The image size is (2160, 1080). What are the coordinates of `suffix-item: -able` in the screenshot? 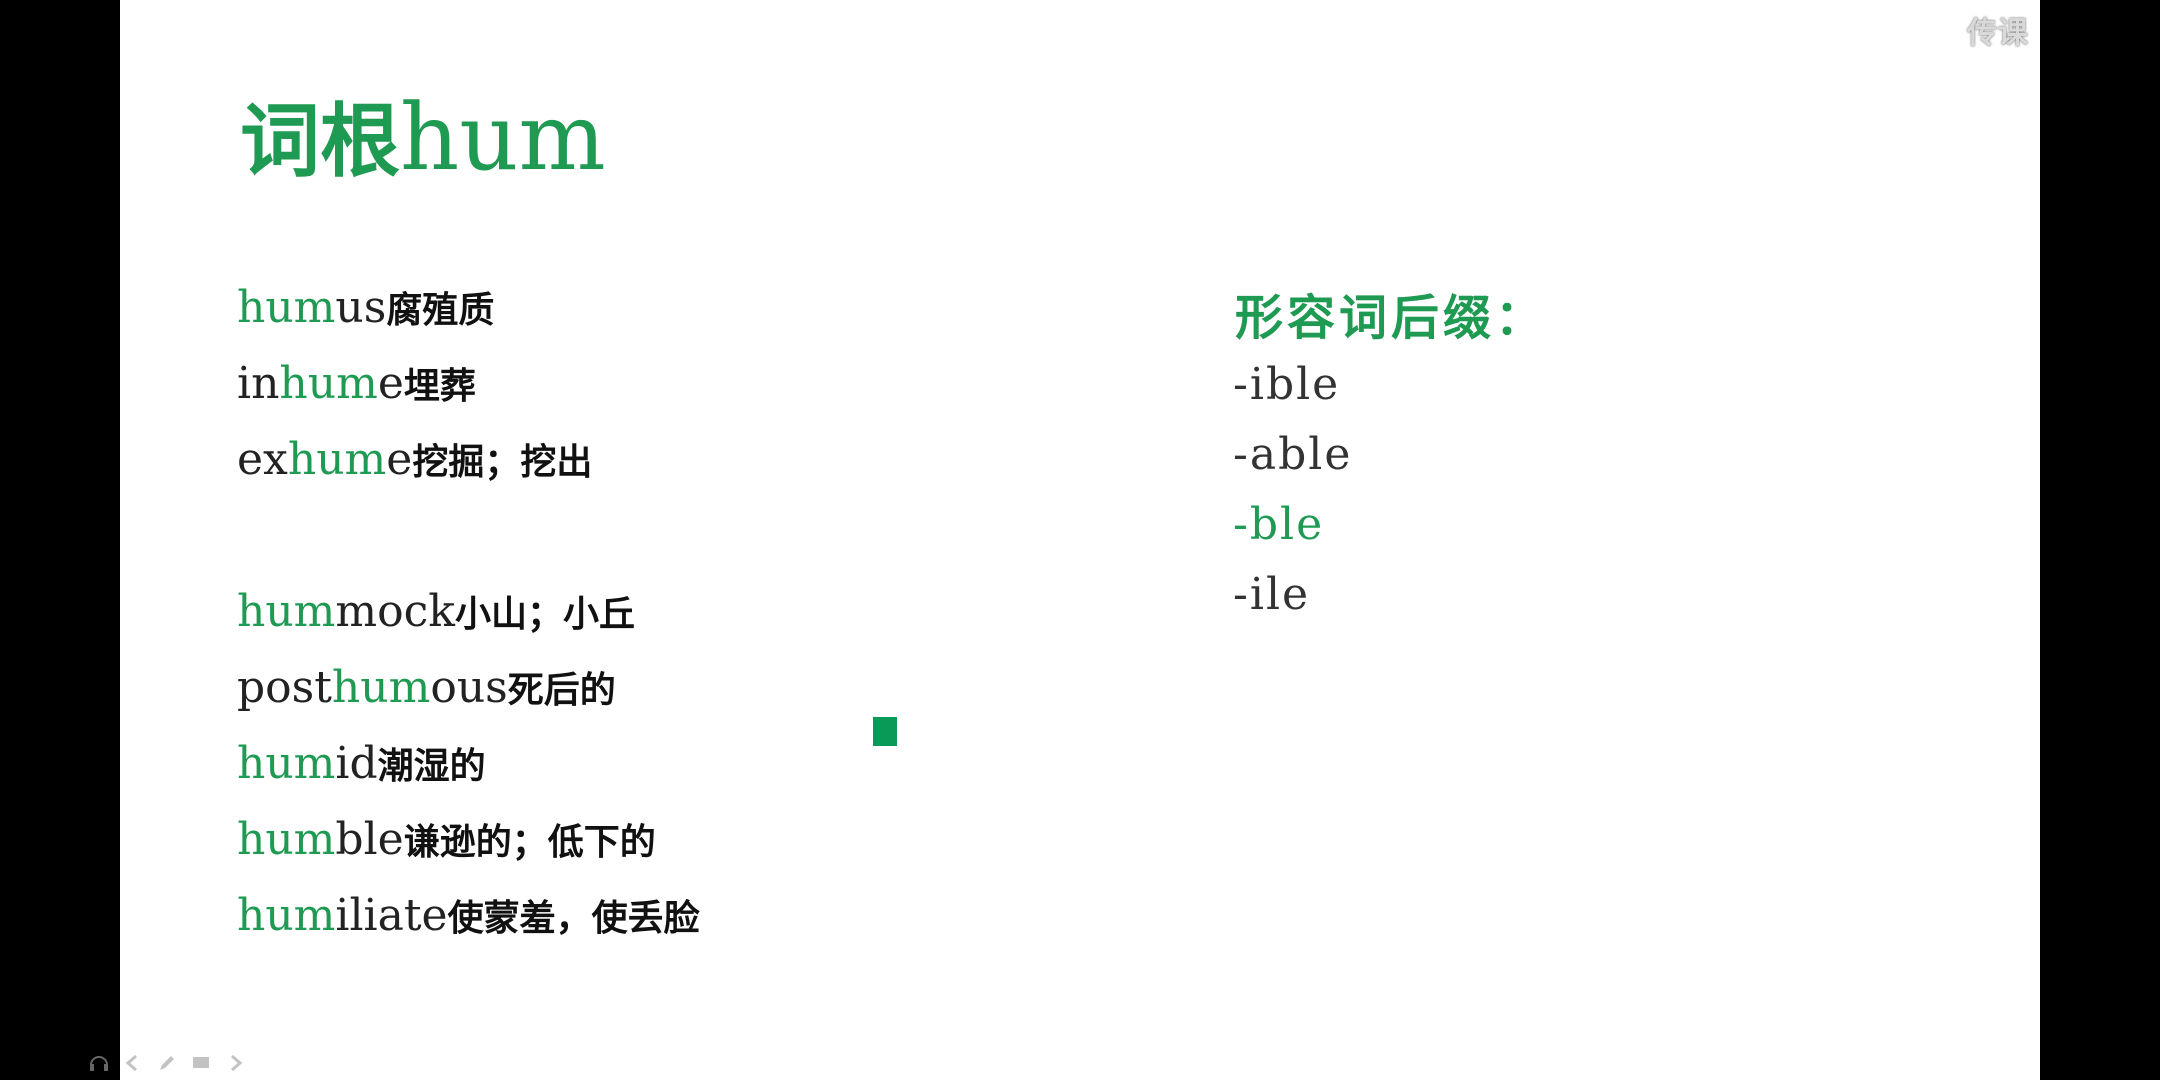 It's located at (1293, 454).